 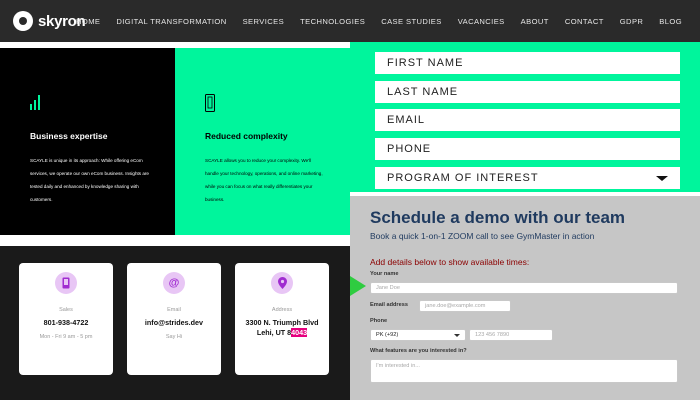 I want to click on name-label: Your name, so click(x=384, y=274).